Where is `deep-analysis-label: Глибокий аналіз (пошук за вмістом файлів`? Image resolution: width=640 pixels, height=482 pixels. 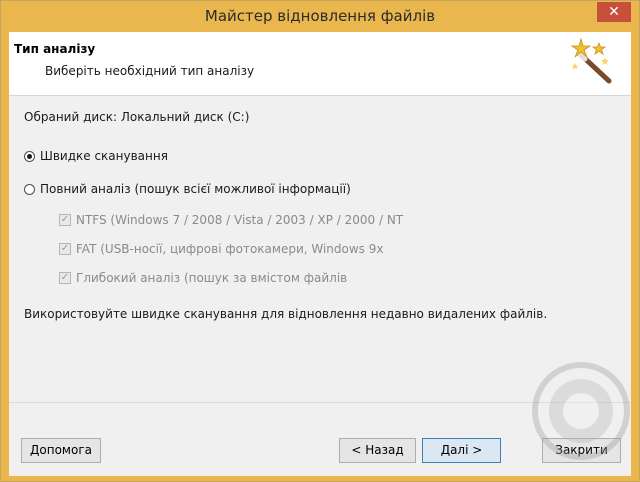 deep-analysis-label: Глибокий аналіз (пошук за вмістом файлів is located at coordinates (212, 278).